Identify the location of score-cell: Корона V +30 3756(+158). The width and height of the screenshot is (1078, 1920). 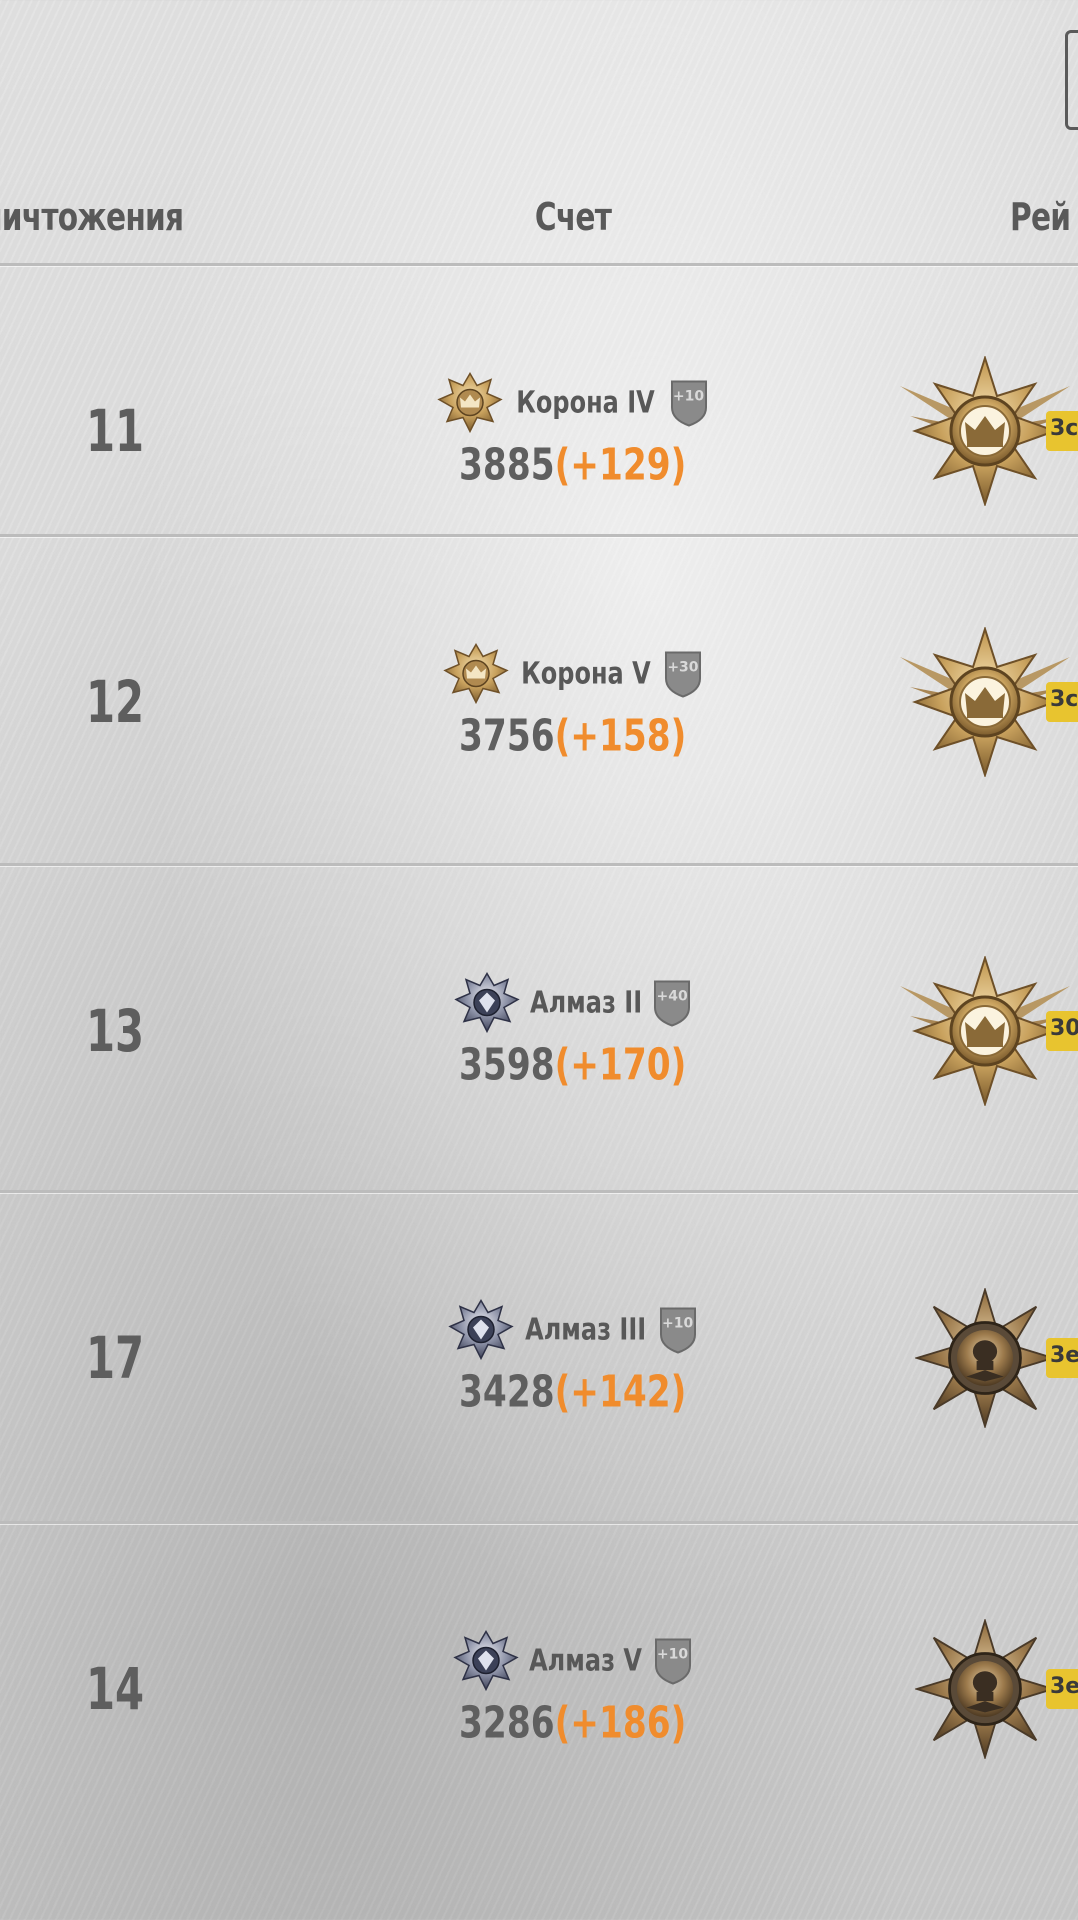
(573, 702).